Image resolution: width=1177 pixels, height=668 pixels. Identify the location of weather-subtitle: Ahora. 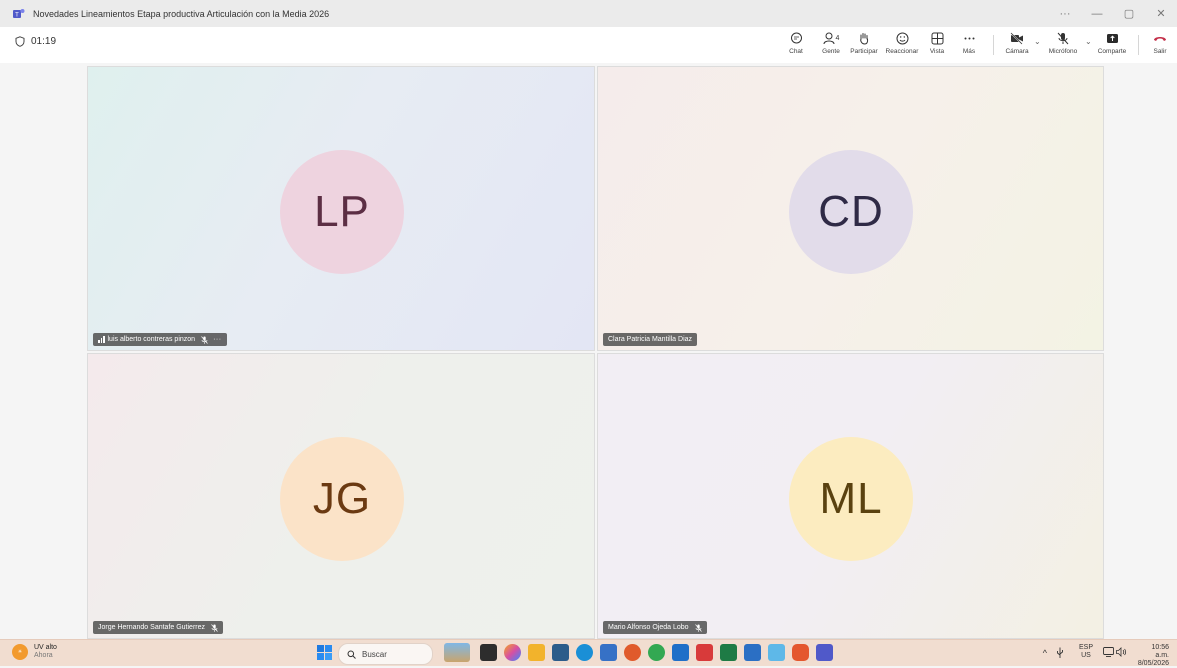
(43, 655).